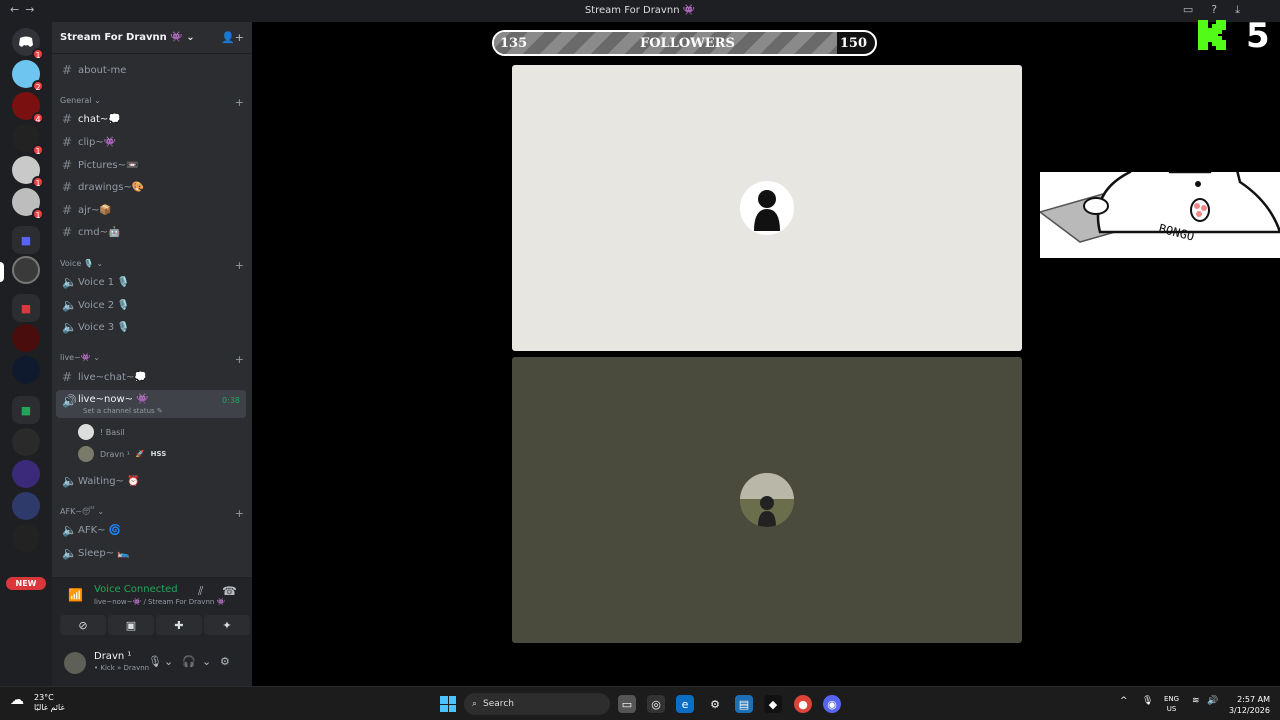  Describe the element at coordinates (715, 704) in the screenshot. I see `settings-icon: ⚙` at that location.